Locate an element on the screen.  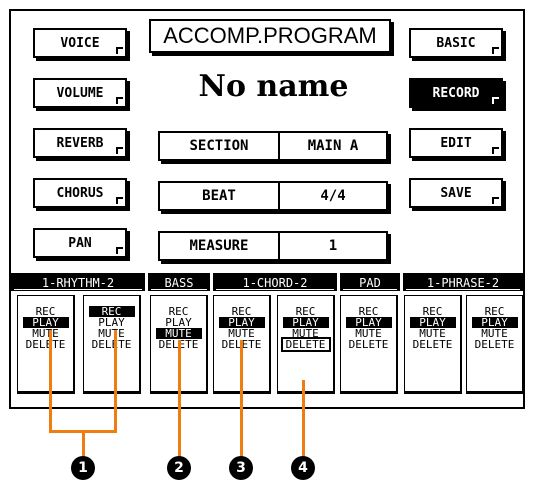
beat-value: 4/4 is located at coordinates (333, 196).